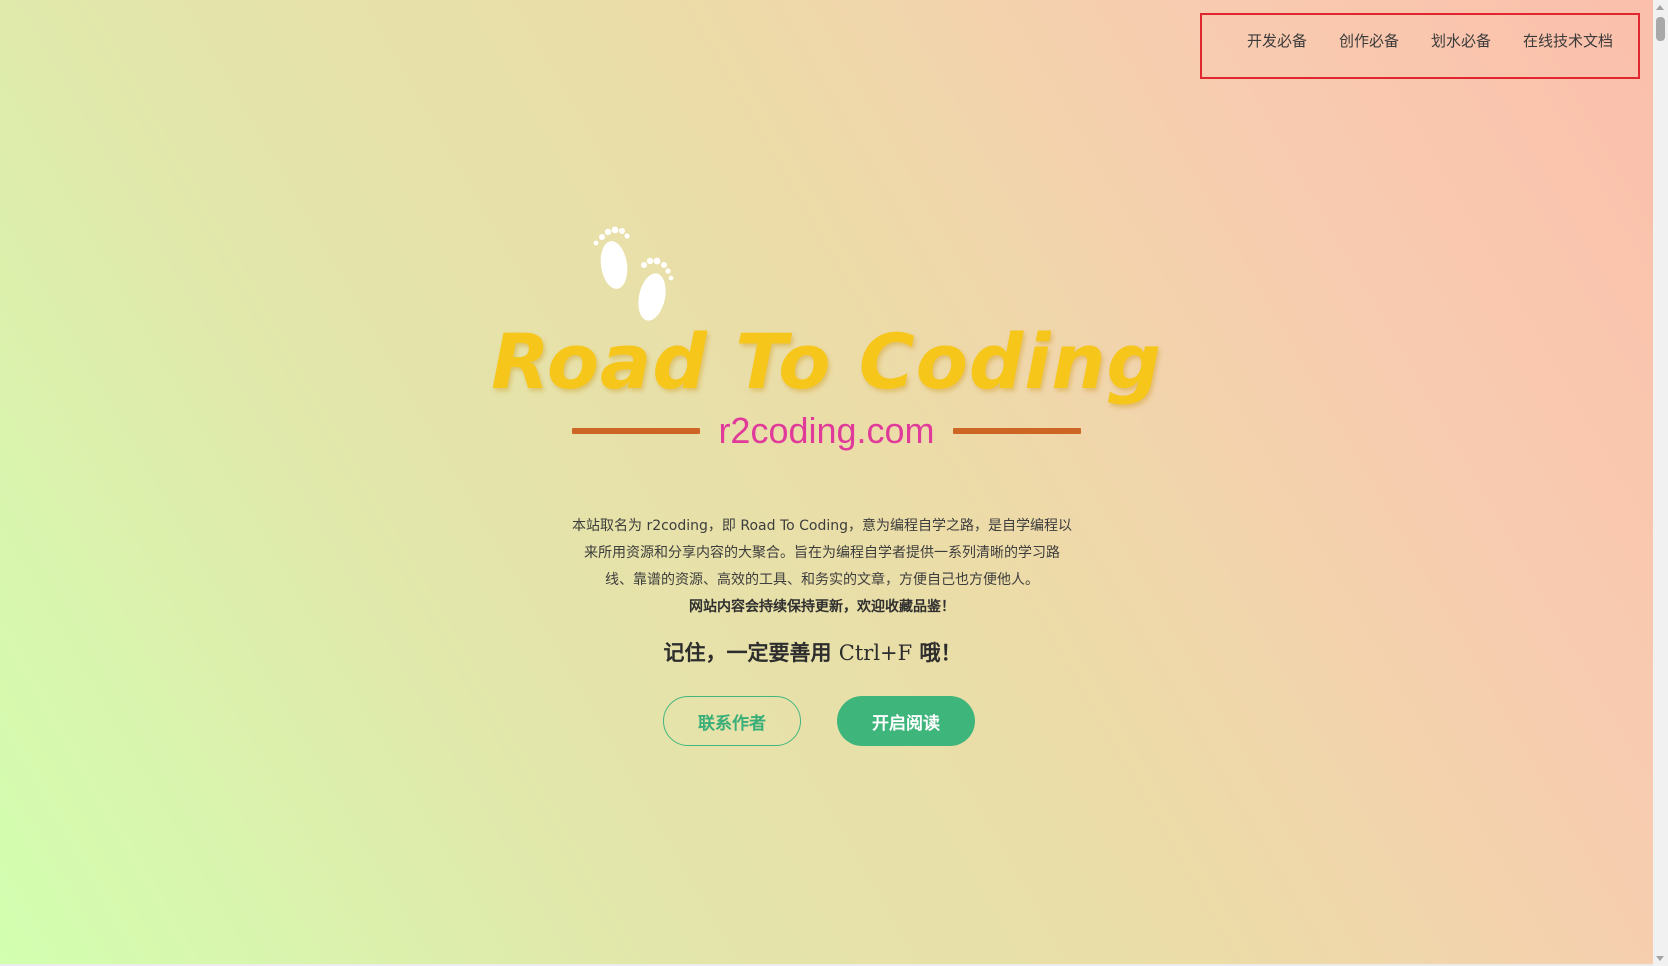 The height and width of the screenshot is (966, 1668). I want to click on nav-item-dev-essentials: 开发必备, so click(1277, 40).